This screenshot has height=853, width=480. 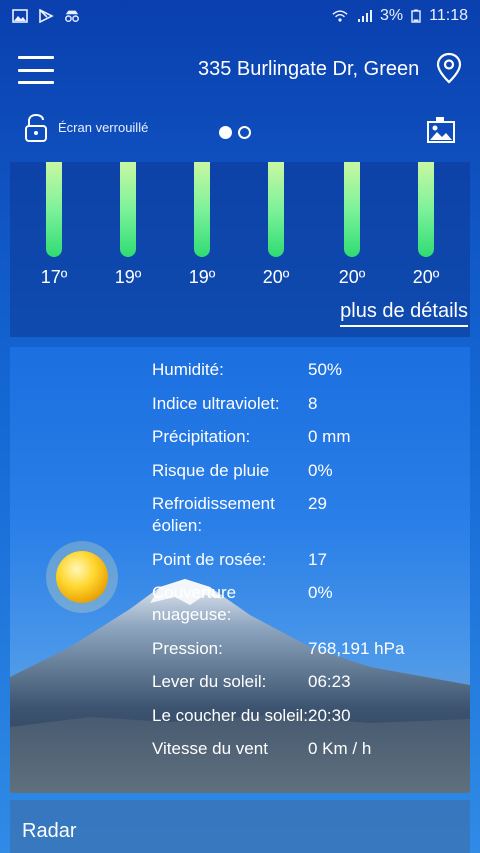 I want to click on detail-label: Pression:, so click(x=187, y=648).